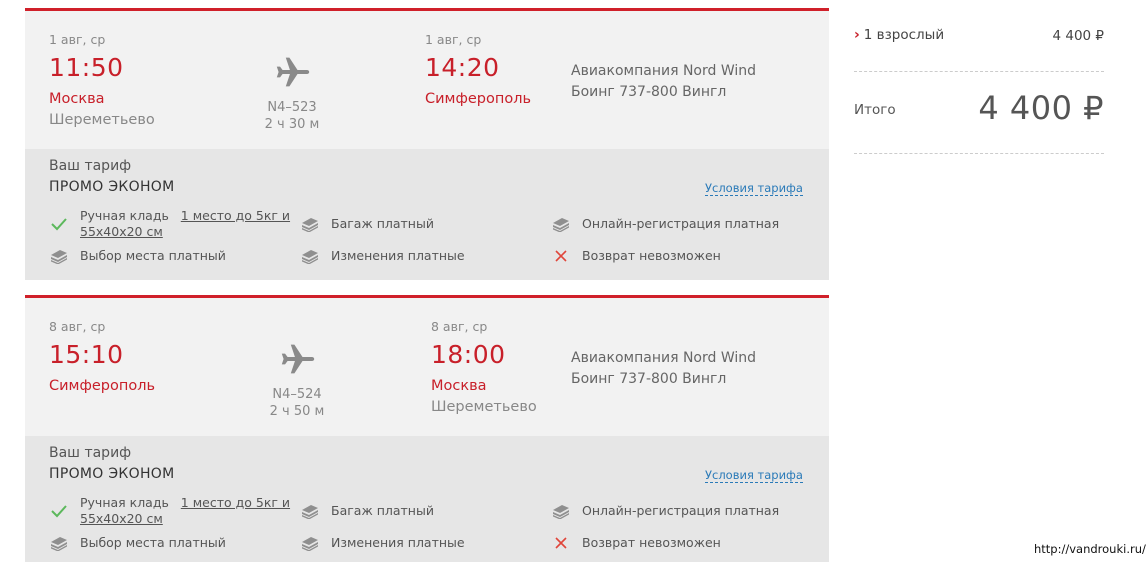  What do you see at coordinates (468, 354) in the screenshot?
I see `arrival-time: 18:00` at bounding box center [468, 354].